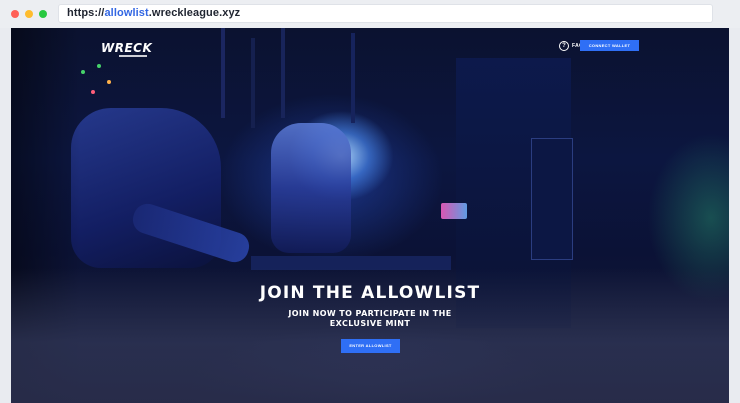 The height and width of the screenshot is (403, 740). What do you see at coordinates (223, 73) in the screenshot?
I see `hanging-cables` at bounding box center [223, 73].